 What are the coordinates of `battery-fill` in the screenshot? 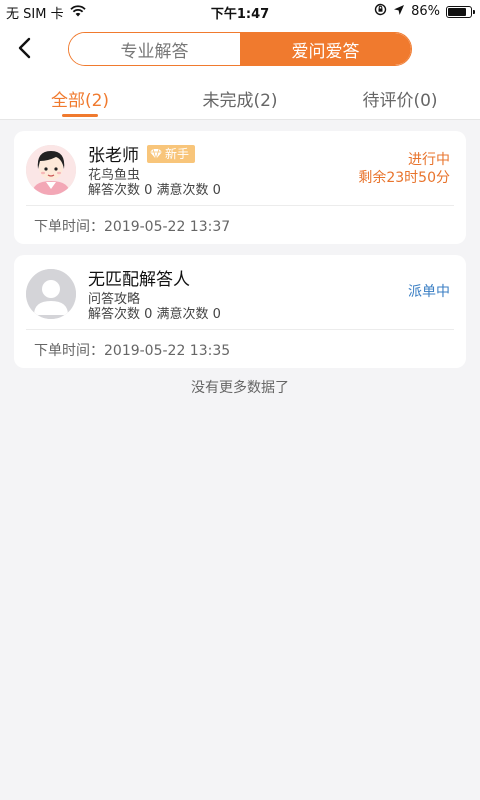 It's located at (457, 11).